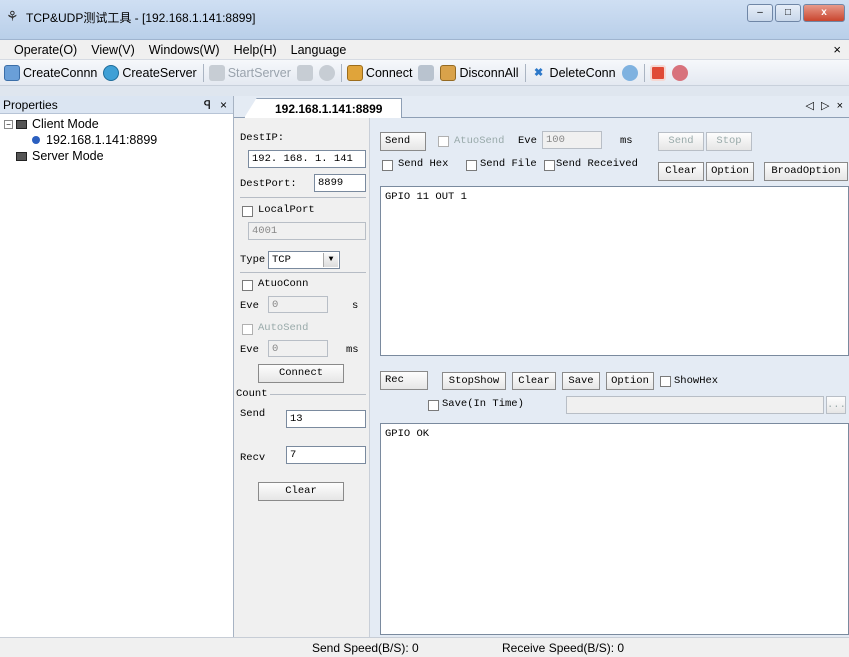  Describe the element at coordinates (111, 72) in the screenshot. I see `create-server-icon` at that location.